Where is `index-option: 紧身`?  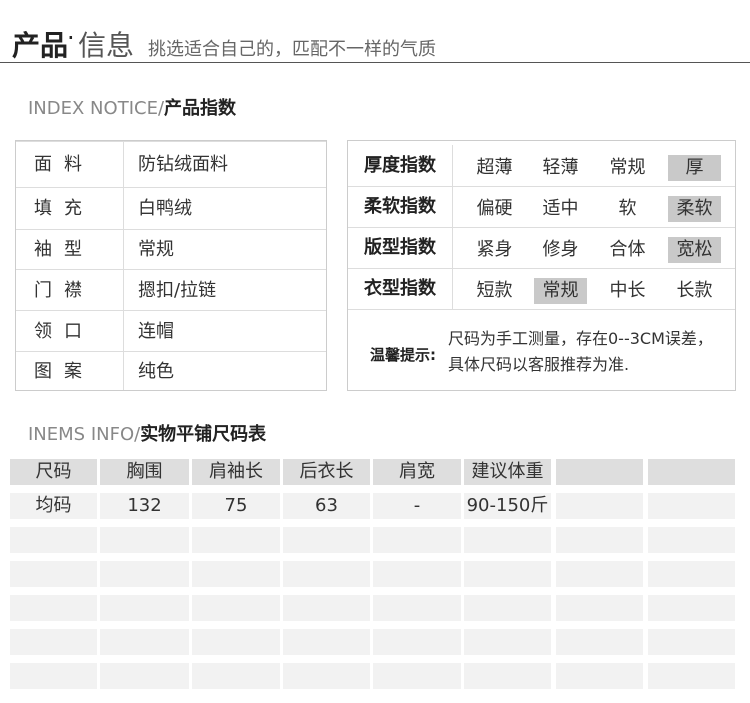
index-option: 紧身 is located at coordinates (494, 249).